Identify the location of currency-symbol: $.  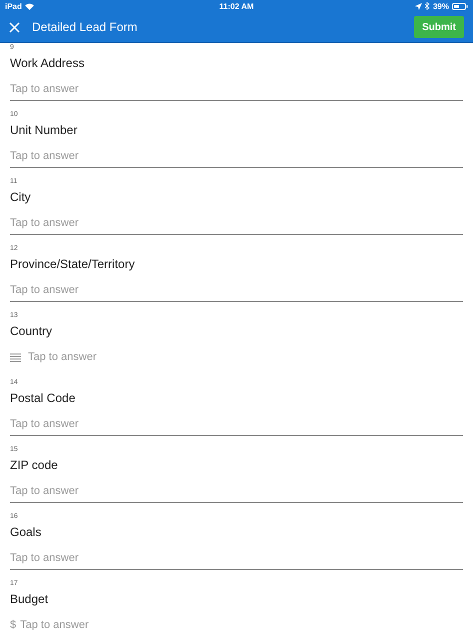
(13, 624).